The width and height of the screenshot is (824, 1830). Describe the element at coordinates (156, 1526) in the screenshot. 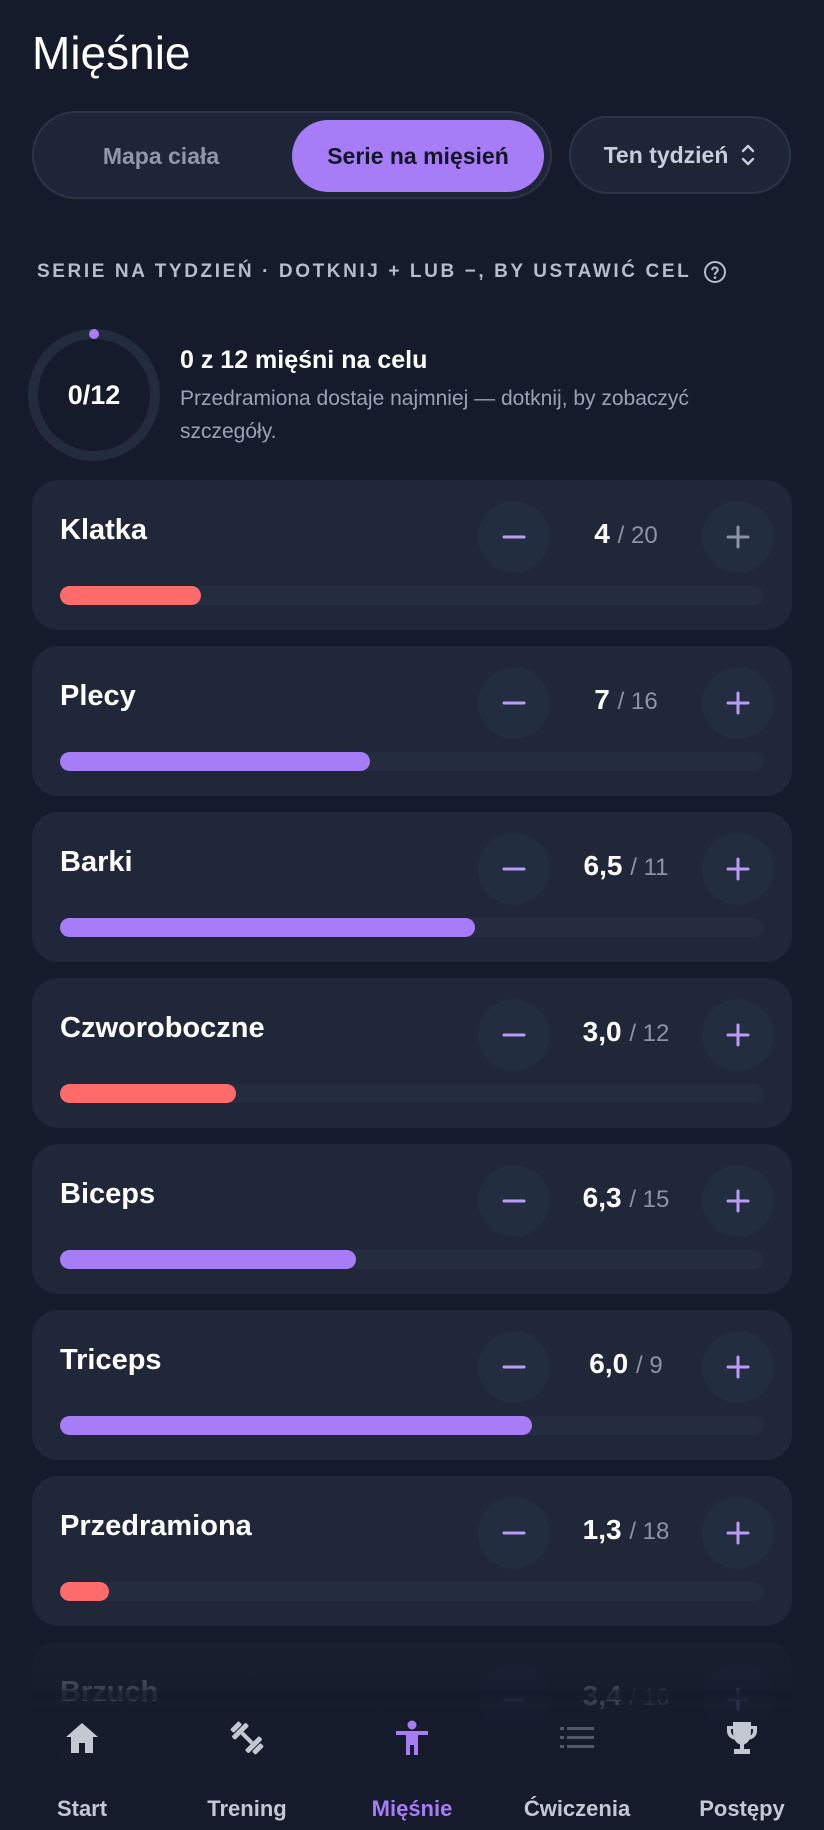

I see `muscle-name: Przedramiona` at that location.